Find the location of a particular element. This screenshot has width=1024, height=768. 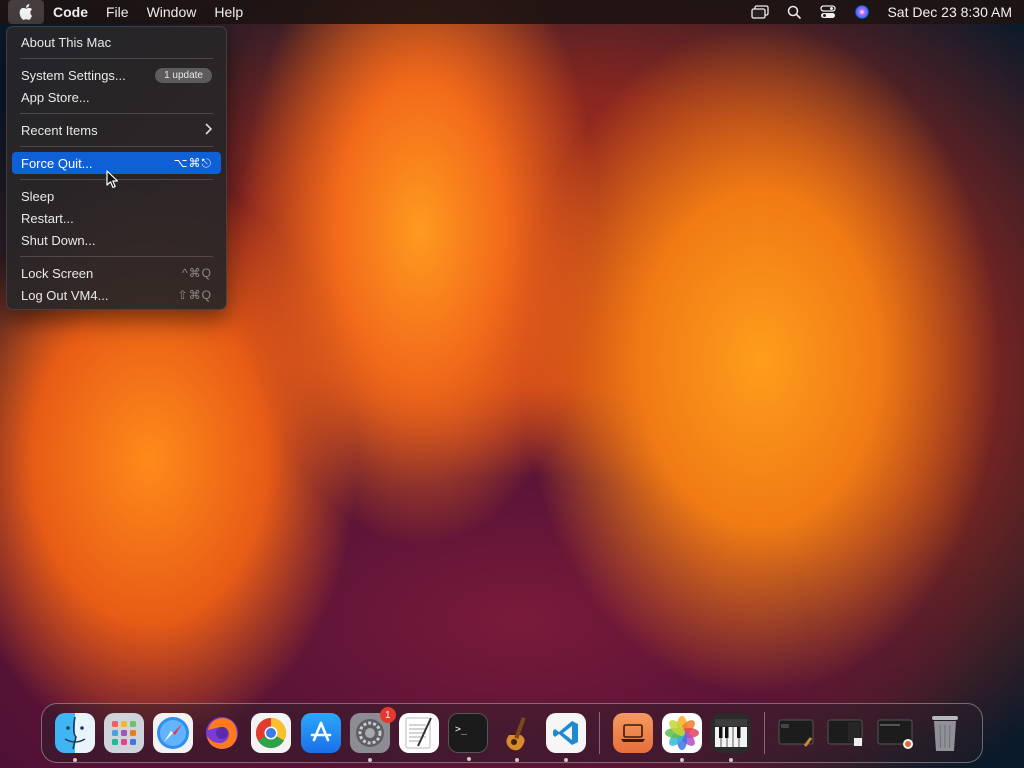

keyboard-shortcut: ^⌘Q is located at coordinates (197, 273).